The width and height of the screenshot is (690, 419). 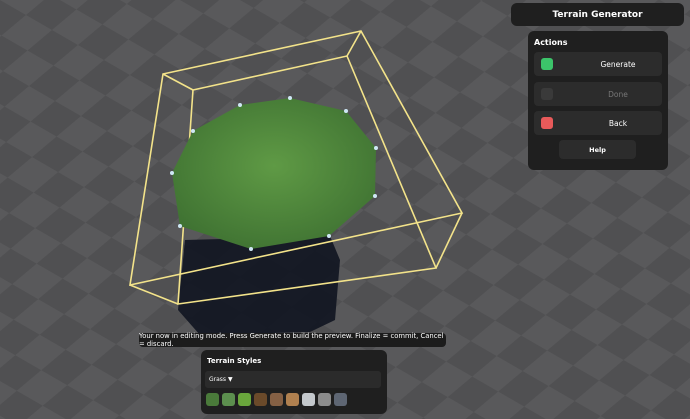 I want to click on done-label: Done, so click(x=618, y=94).